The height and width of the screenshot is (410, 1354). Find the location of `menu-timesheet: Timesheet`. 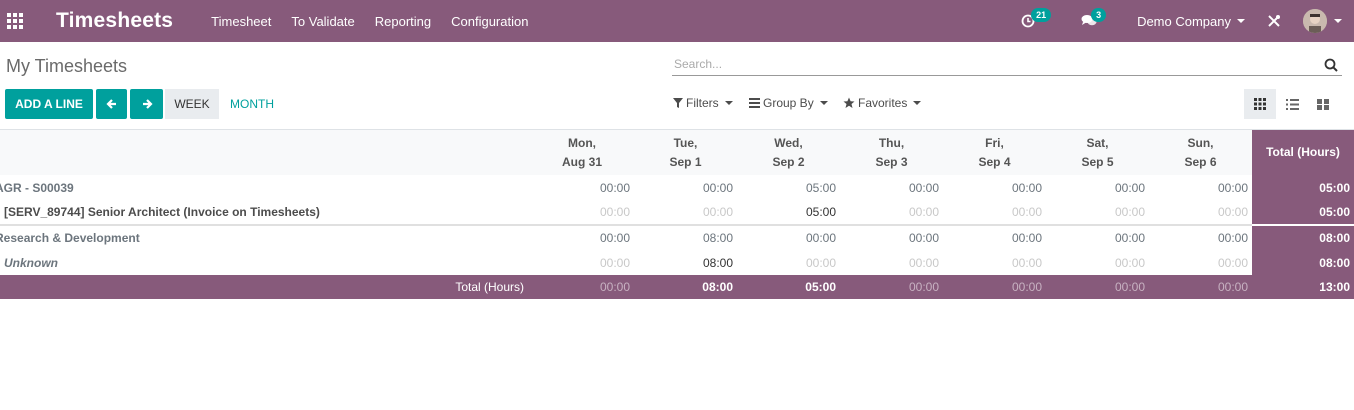

menu-timesheet: Timesheet is located at coordinates (241, 21).